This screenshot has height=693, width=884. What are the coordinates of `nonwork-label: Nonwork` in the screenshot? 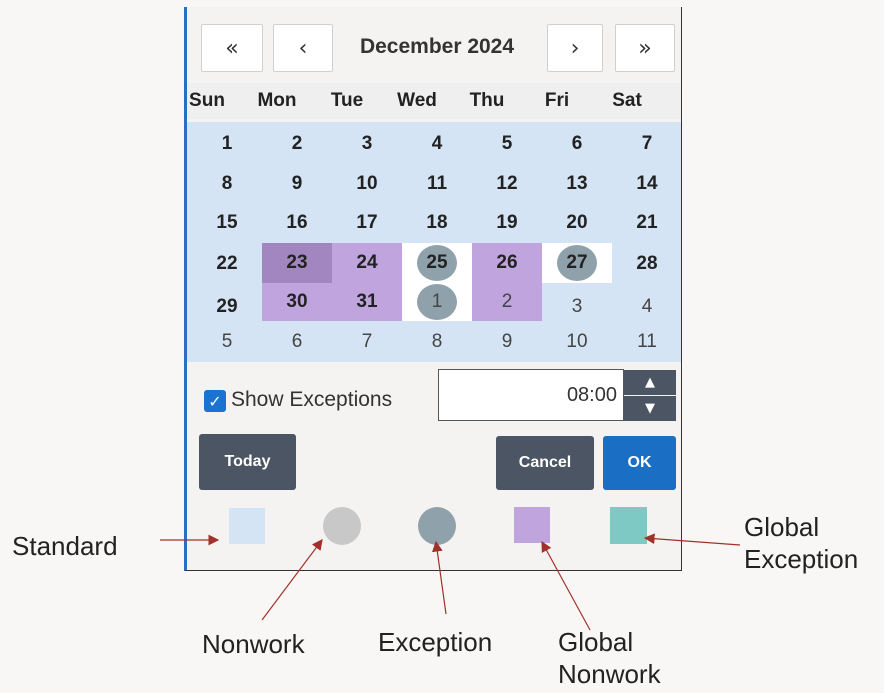 It's located at (253, 644).